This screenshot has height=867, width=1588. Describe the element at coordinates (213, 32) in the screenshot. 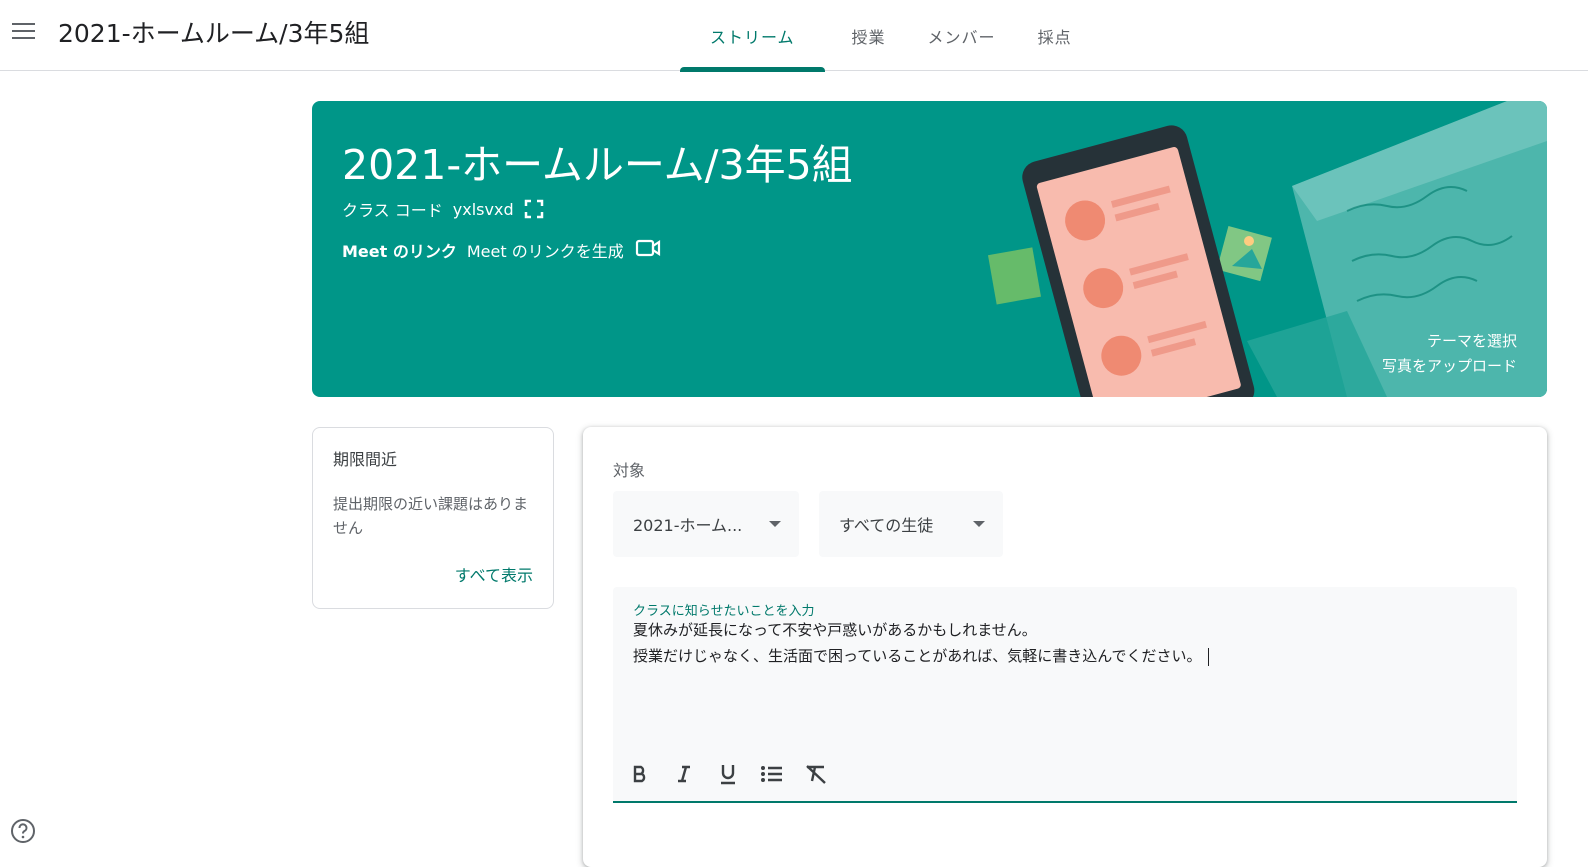

I see `class-title: 2021-ホームルーム/3年5組` at that location.